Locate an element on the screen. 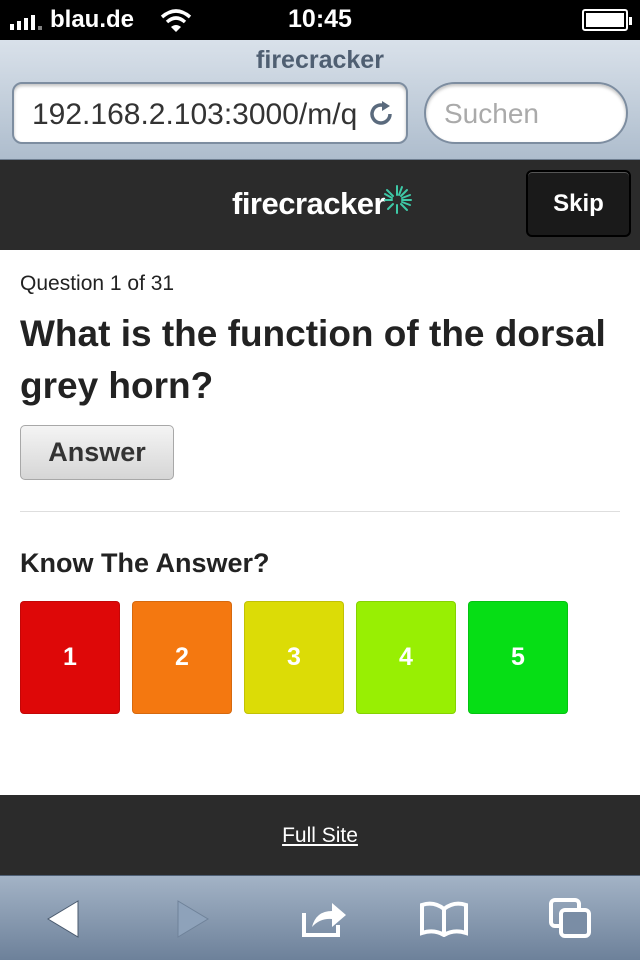  search-input is located at coordinates (529, 114).